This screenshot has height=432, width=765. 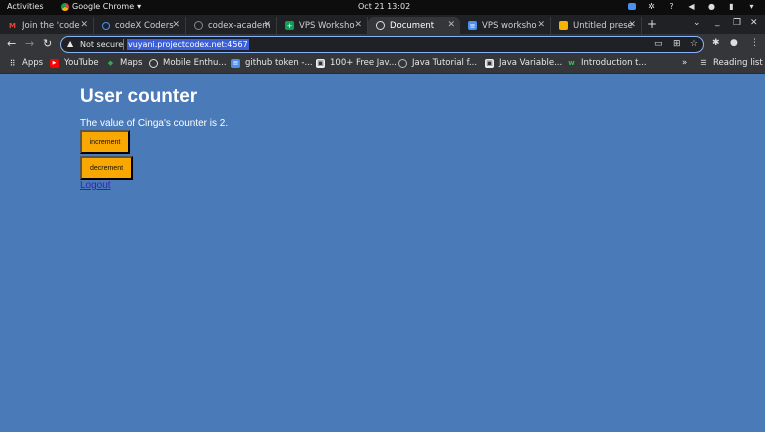 What do you see at coordinates (231, 25) in the screenshot?
I see `tab-codex-academy: codex-academ ✕` at bounding box center [231, 25].